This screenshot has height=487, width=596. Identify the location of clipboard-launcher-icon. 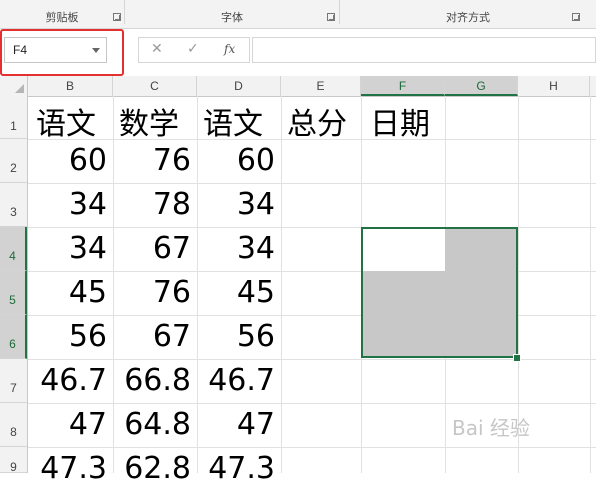
(117, 17).